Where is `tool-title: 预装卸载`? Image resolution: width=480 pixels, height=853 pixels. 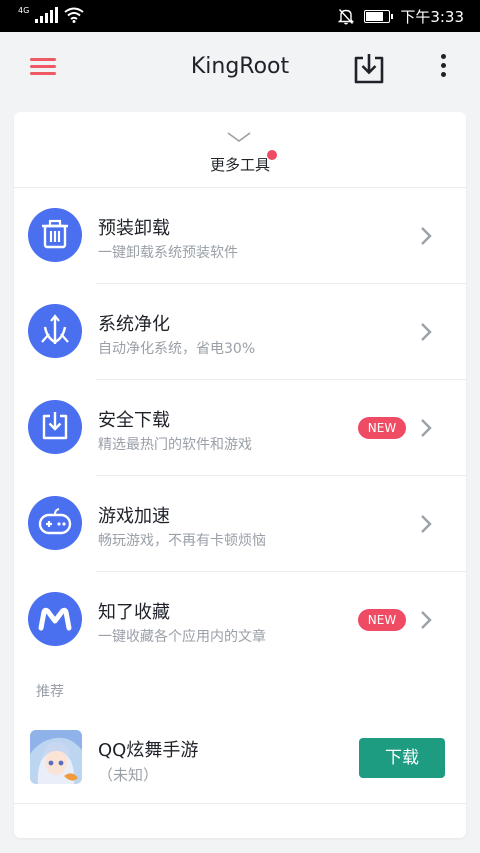 tool-title: 预装卸载 is located at coordinates (134, 228).